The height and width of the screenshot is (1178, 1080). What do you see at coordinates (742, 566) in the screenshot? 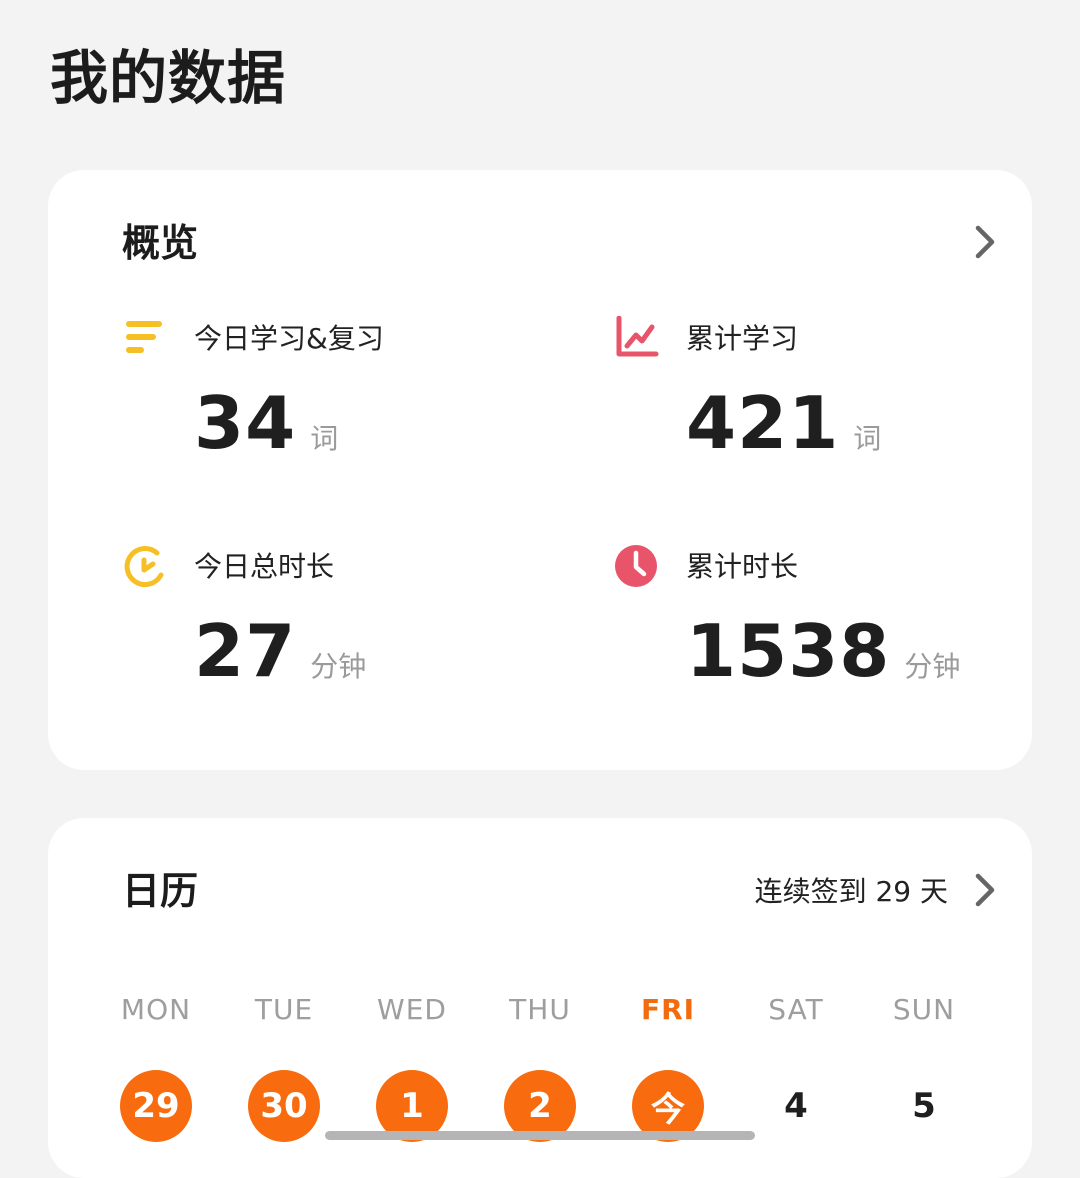
I see `stat-label: 累计时长` at bounding box center [742, 566].